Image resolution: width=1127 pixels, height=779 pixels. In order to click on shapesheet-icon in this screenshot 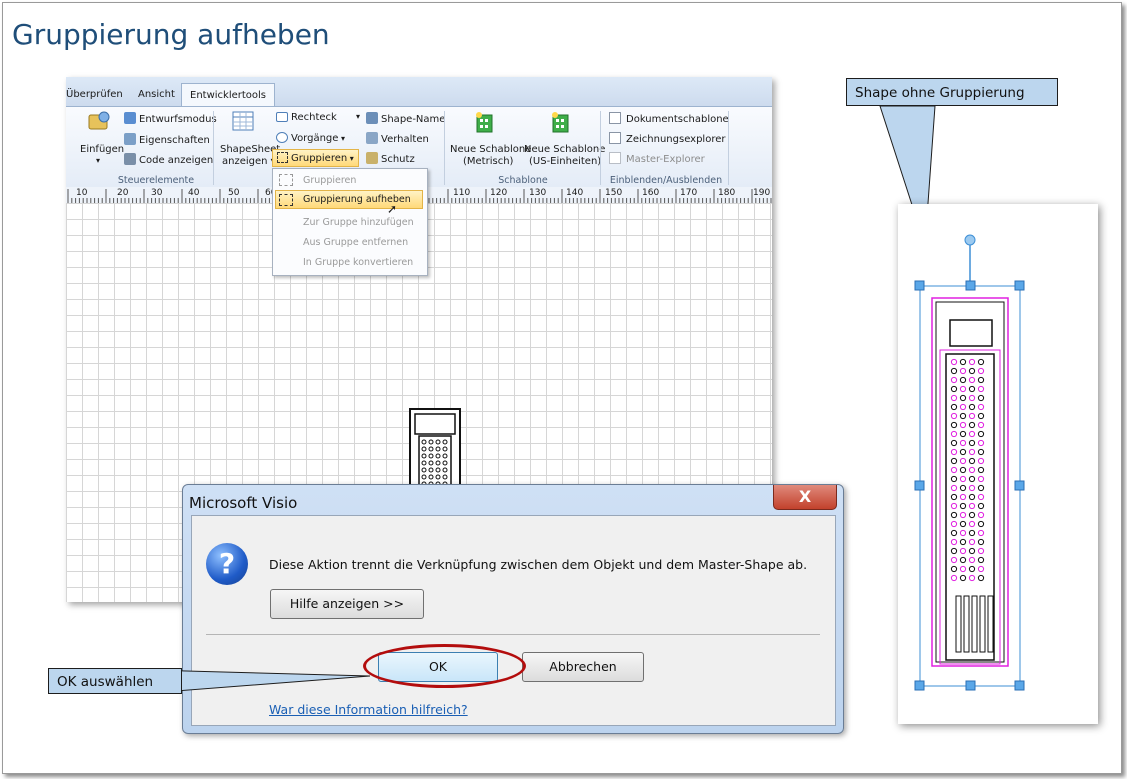, I will do `click(243, 121)`.